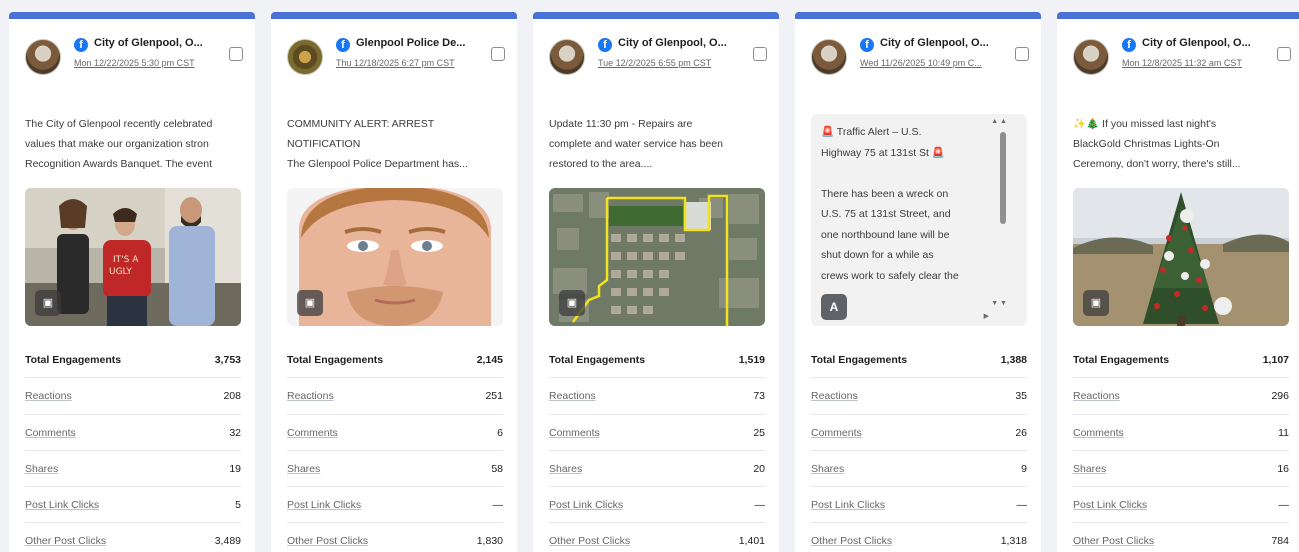 The height and width of the screenshot is (552, 1299). What do you see at coordinates (759, 468) in the screenshot?
I see `metric-value: 20` at bounding box center [759, 468].